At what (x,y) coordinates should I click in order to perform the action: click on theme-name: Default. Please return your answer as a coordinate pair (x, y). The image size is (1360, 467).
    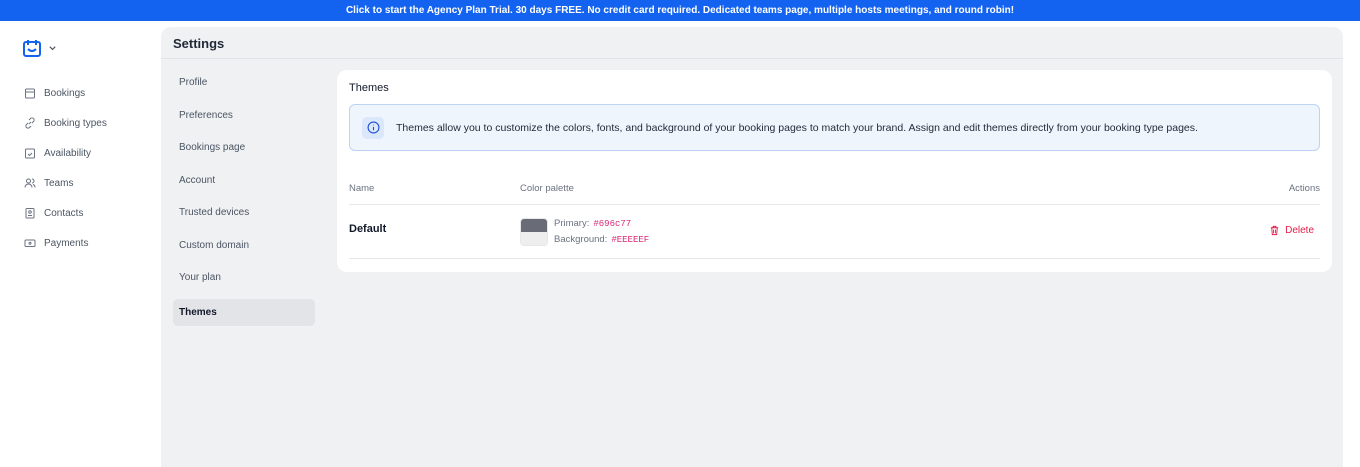
    Looking at the image, I should click on (368, 228).